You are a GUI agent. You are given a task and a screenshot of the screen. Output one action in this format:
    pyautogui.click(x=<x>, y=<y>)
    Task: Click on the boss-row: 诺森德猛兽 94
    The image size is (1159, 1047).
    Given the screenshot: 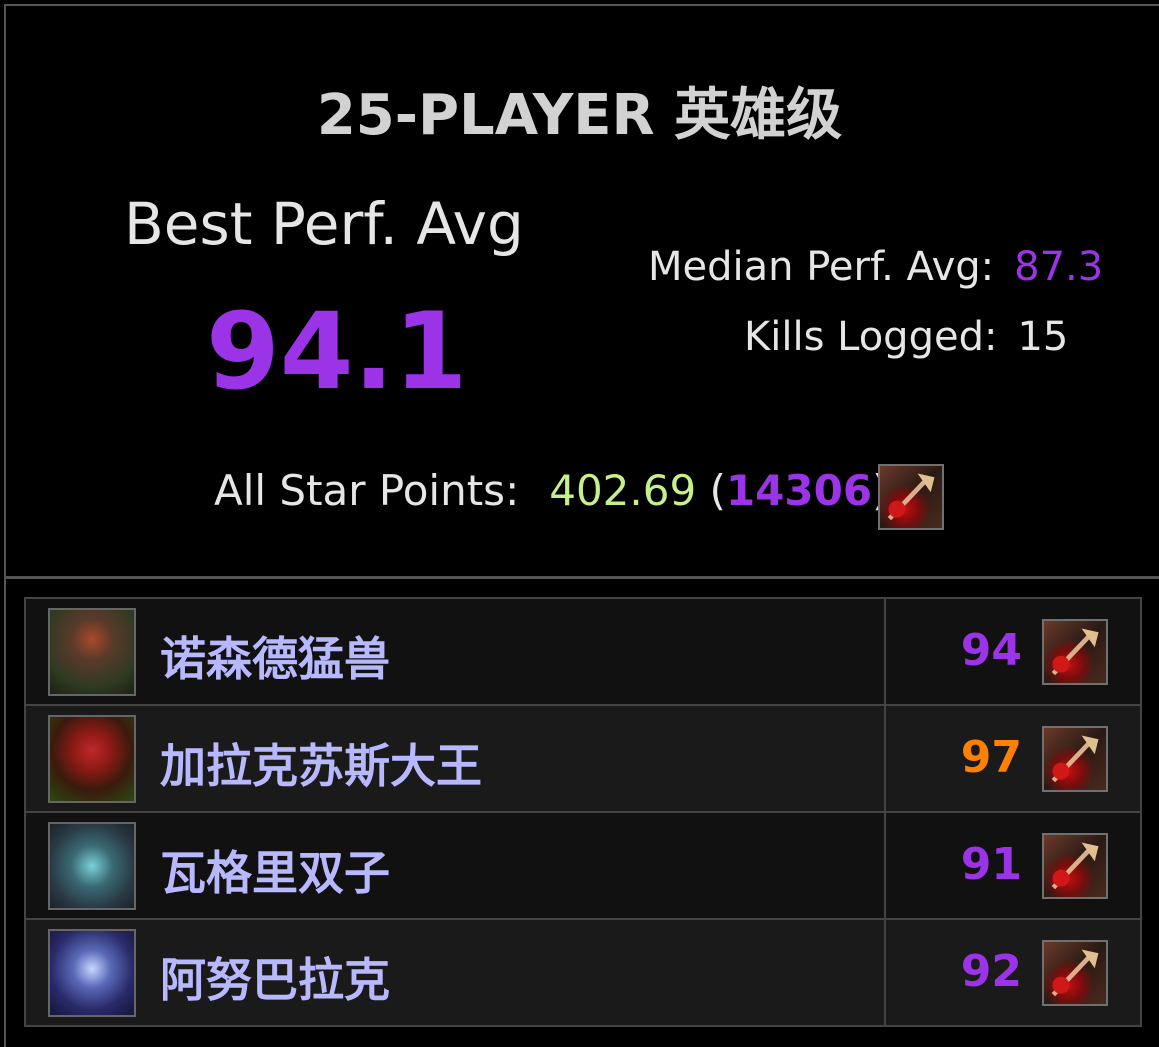 What is the action you would take?
    pyautogui.click(x=582, y=651)
    